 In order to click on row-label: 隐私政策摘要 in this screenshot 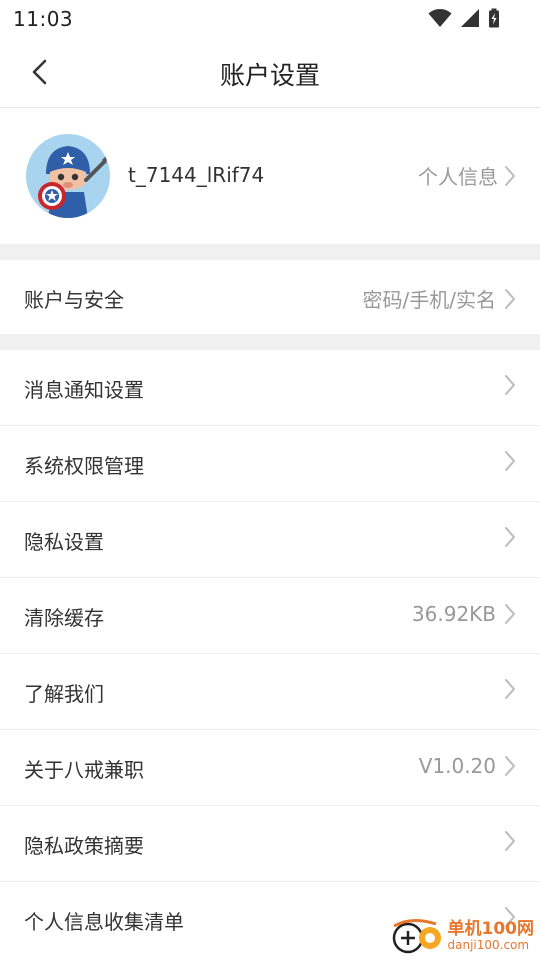, I will do `click(84, 846)`.